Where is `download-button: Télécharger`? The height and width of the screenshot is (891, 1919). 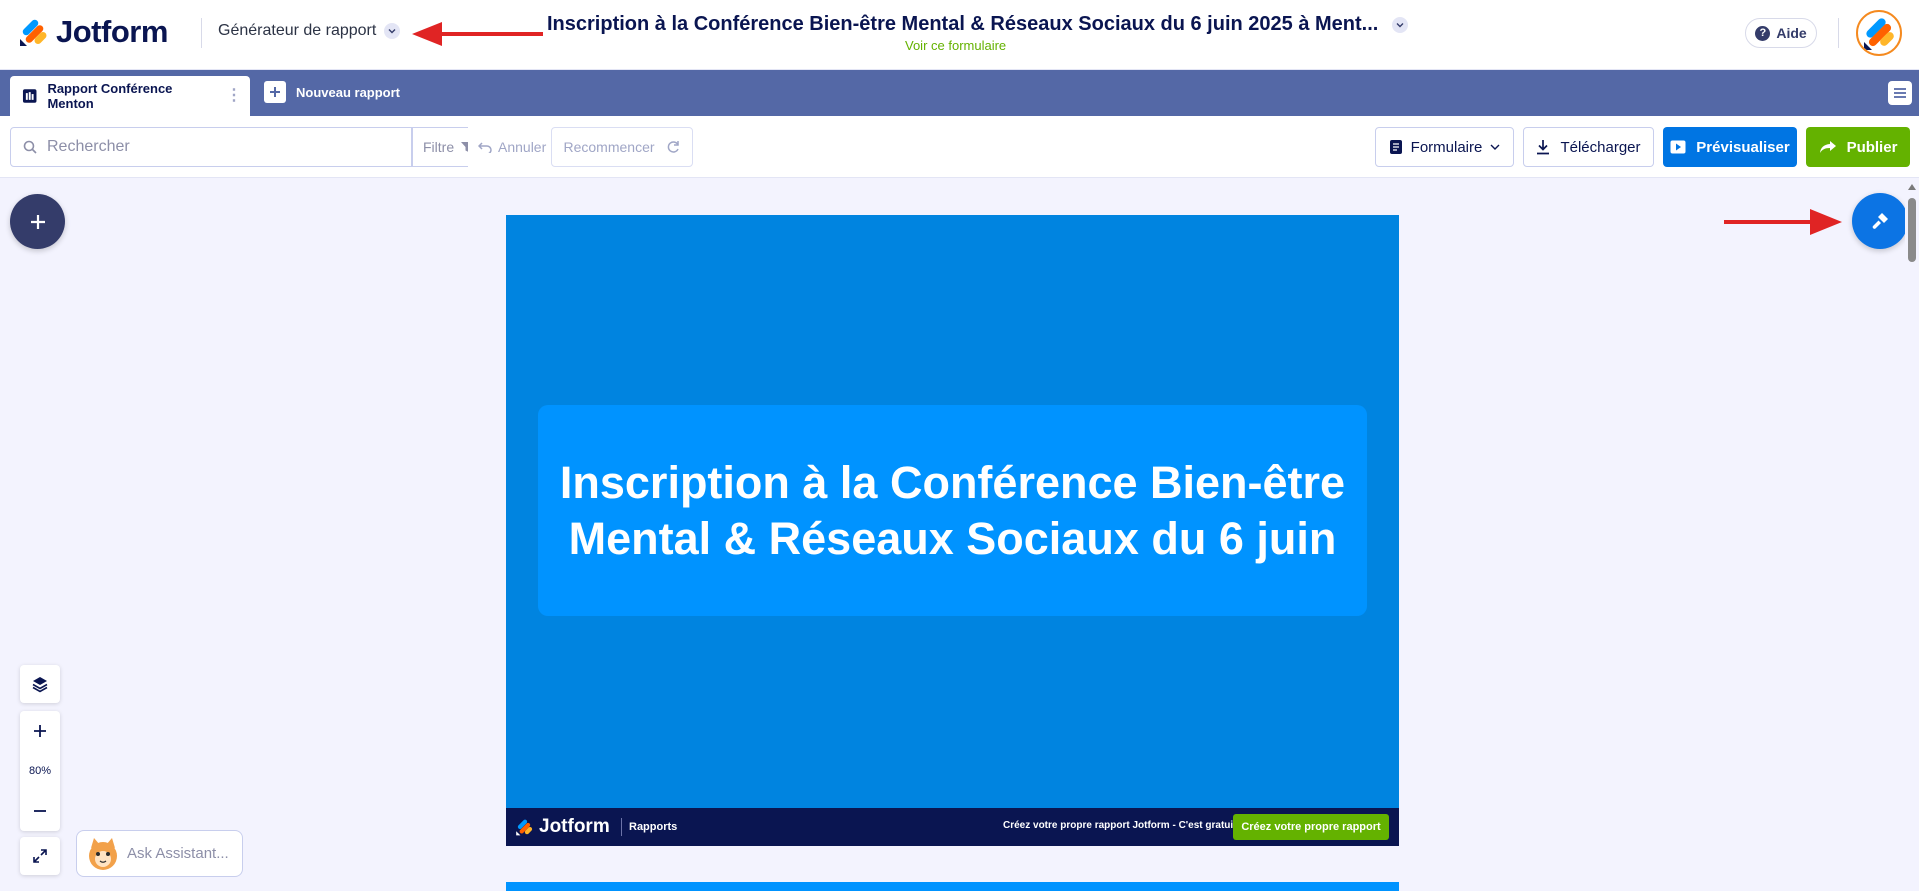 download-button: Télécharger is located at coordinates (1588, 147).